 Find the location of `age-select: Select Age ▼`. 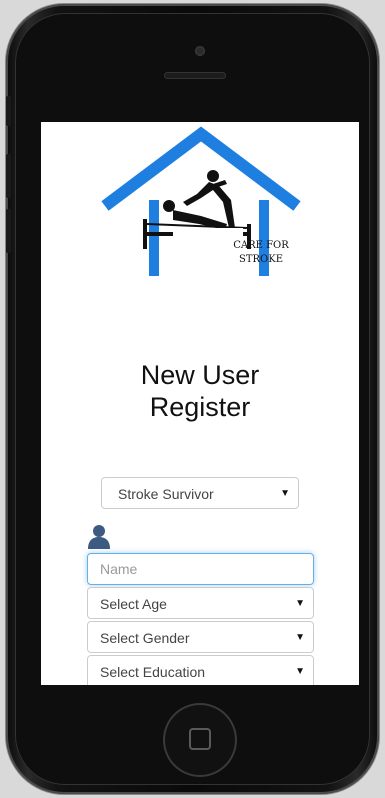

age-select: Select Age ▼ is located at coordinates (200, 603).